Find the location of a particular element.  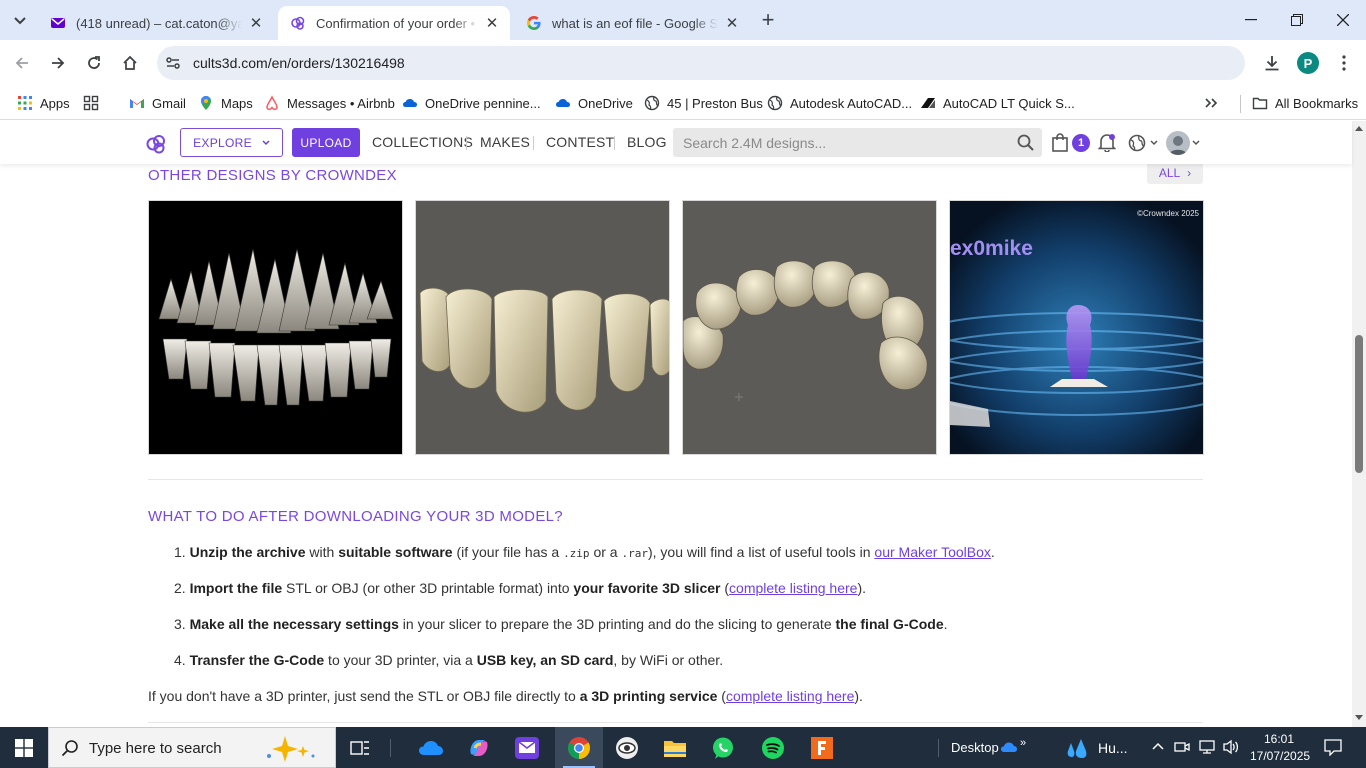

task-view-button is located at coordinates (360, 747).